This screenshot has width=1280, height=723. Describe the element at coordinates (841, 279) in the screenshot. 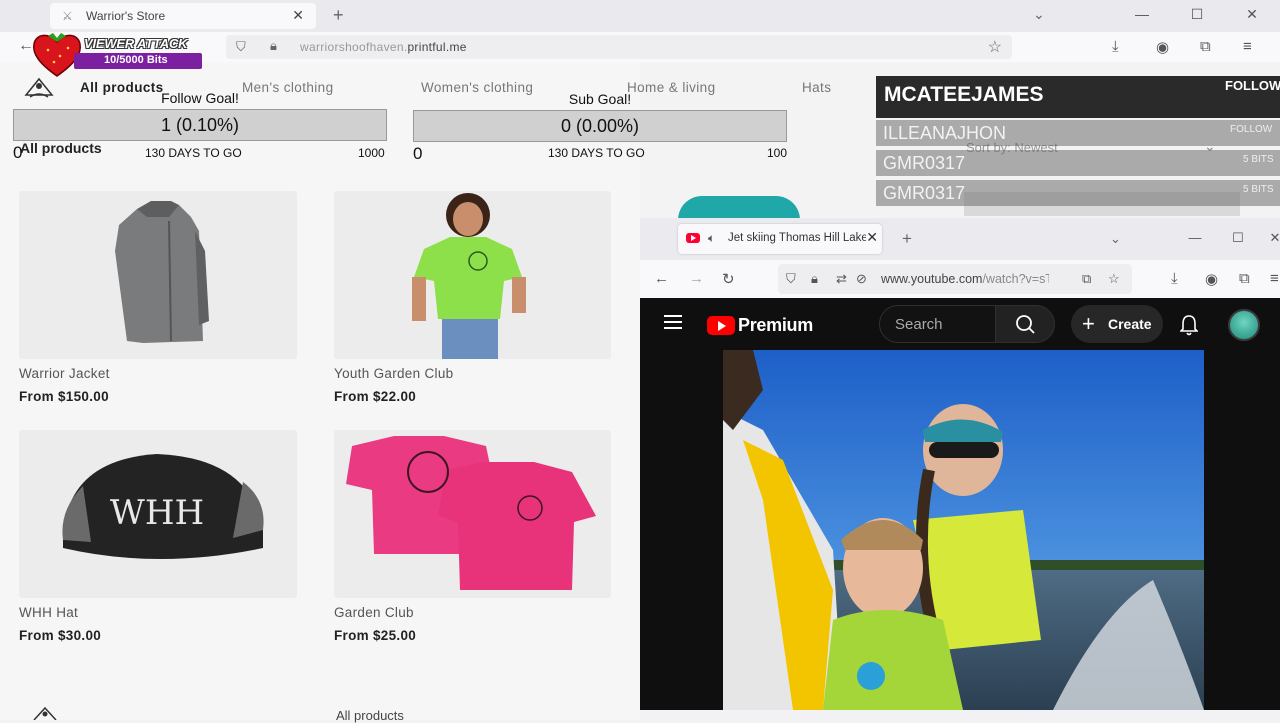

I see `permissions-icon: ⇄` at that location.